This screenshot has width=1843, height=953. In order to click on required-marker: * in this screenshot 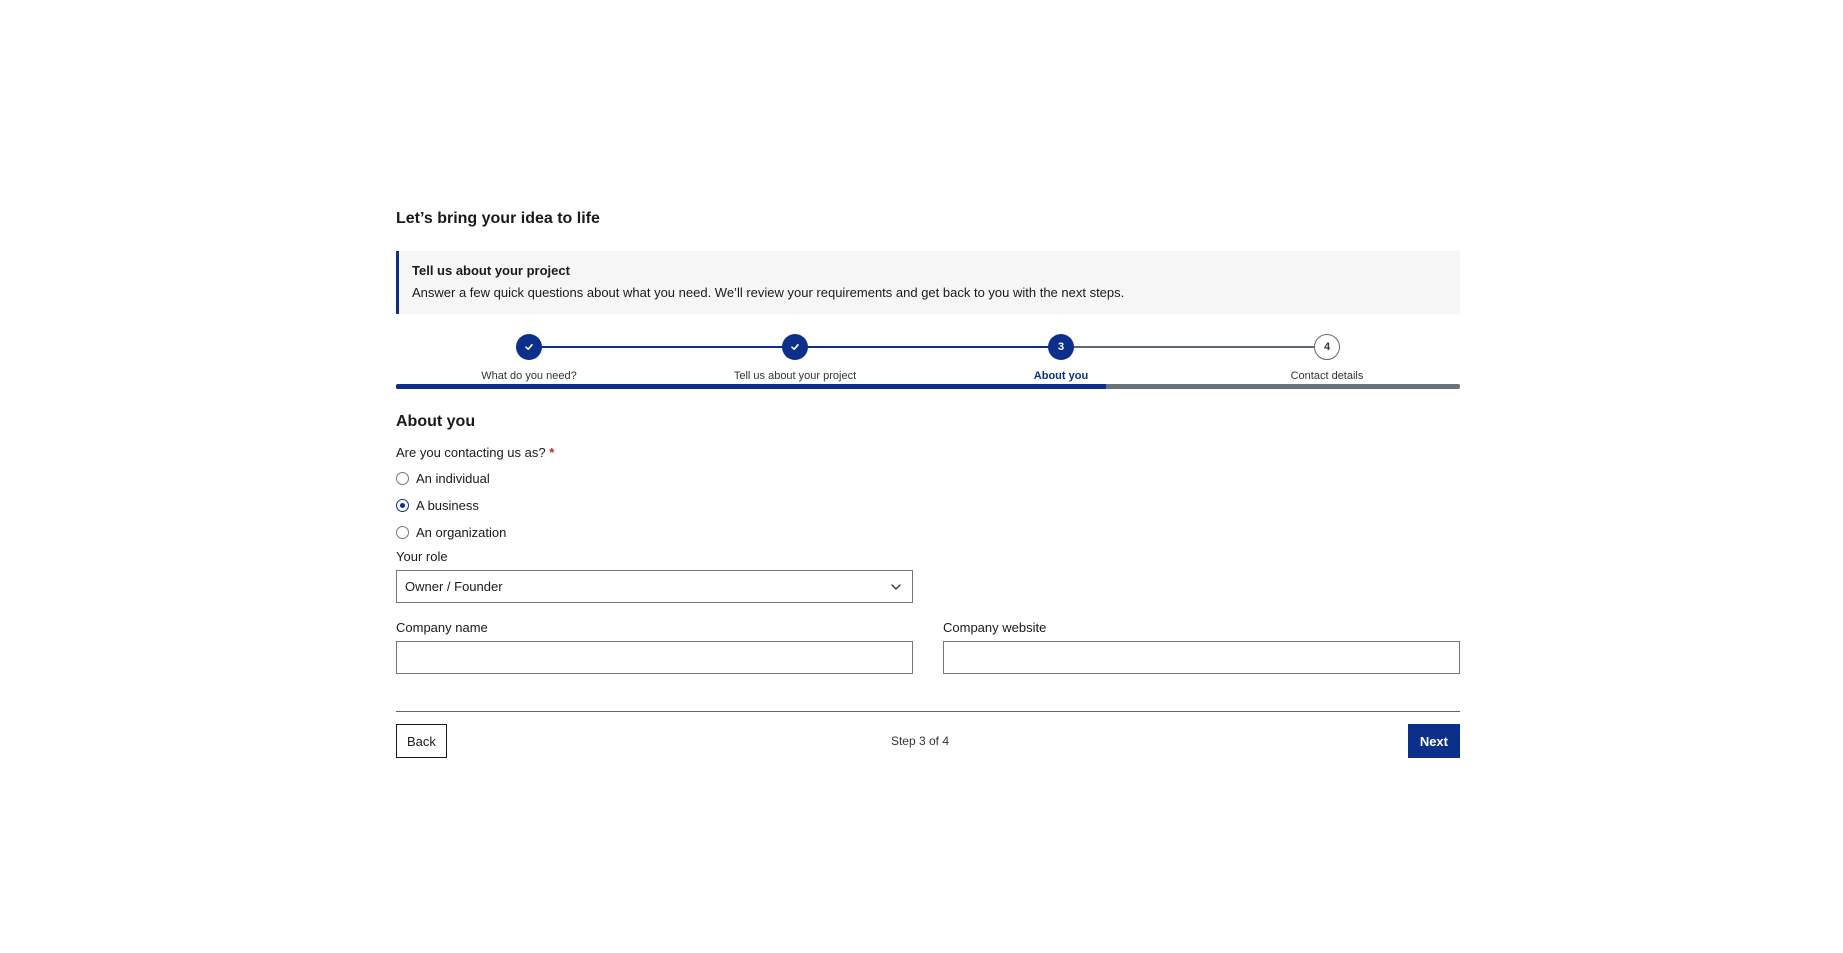, I will do `click(552, 452)`.